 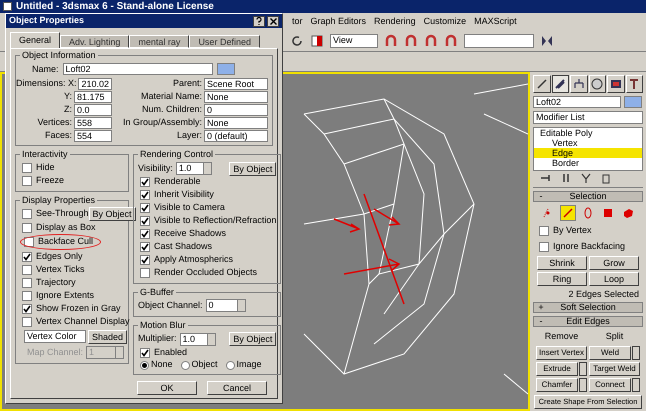 I want to click on field-label: Z:, so click(x=68, y=109).